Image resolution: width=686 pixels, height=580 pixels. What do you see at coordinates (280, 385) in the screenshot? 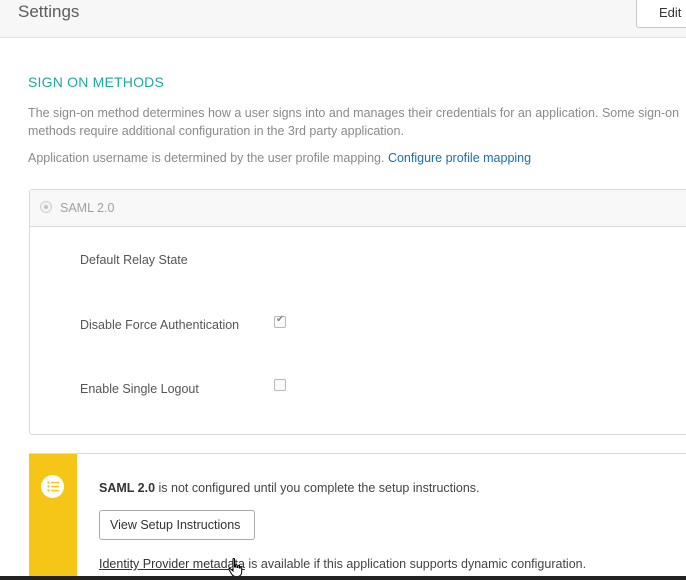
I see `enable-single-logout-checkbox` at bounding box center [280, 385].